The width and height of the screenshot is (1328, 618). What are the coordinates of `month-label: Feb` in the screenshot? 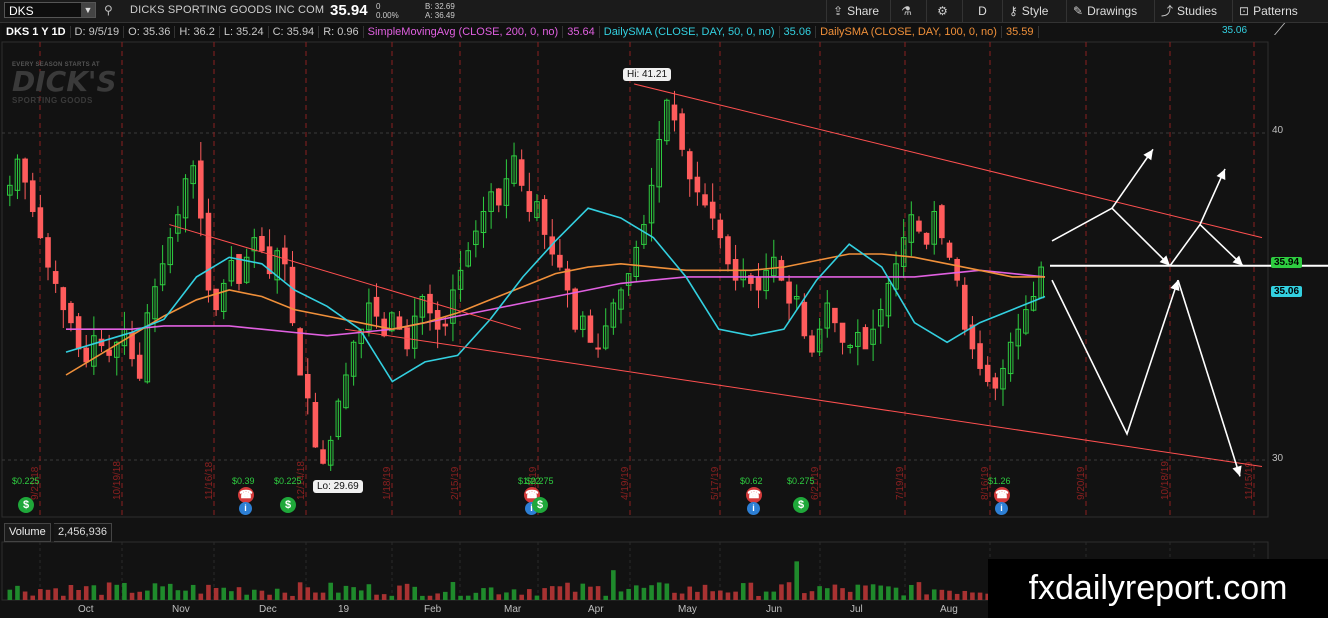 It's located at (433, 609).